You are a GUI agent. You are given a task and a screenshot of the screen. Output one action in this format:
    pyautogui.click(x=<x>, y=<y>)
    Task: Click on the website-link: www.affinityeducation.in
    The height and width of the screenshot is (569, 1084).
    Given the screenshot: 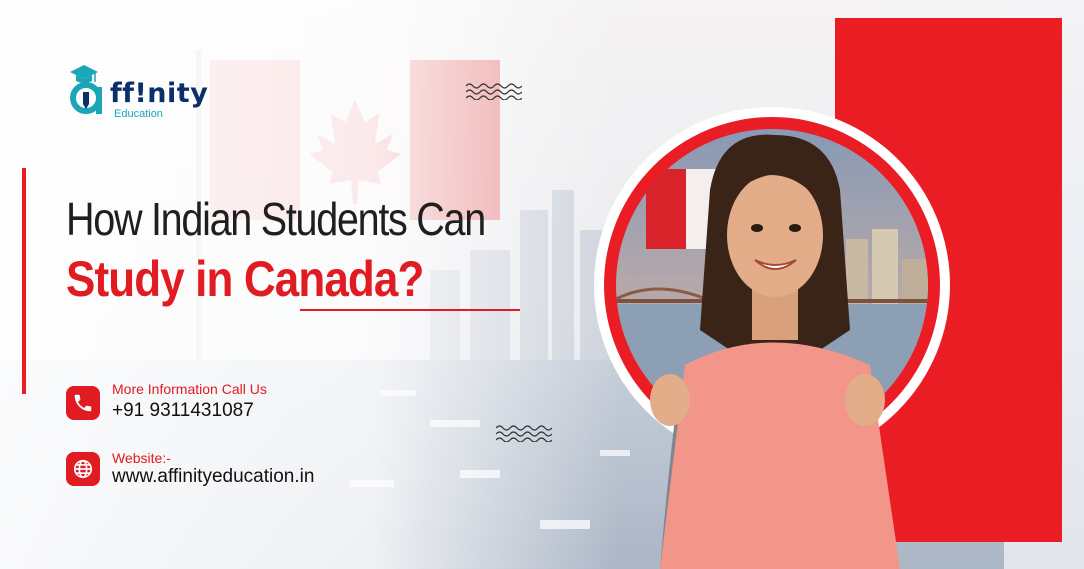 What is the action you would take?
    pyautogui.click(x=213, y=477)
    